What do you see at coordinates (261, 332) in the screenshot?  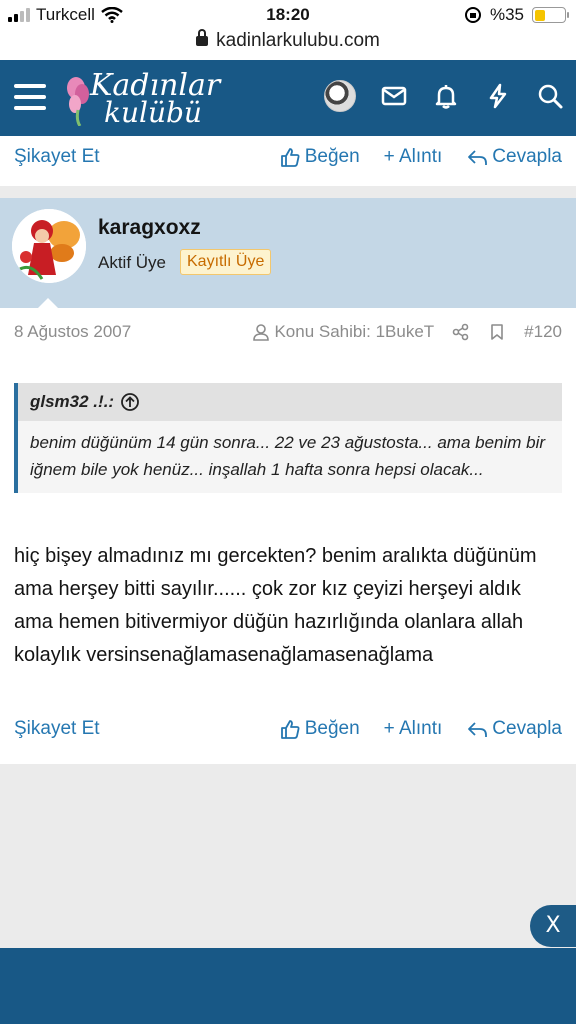 I see `user-icon` at bounding box center [261, 332].